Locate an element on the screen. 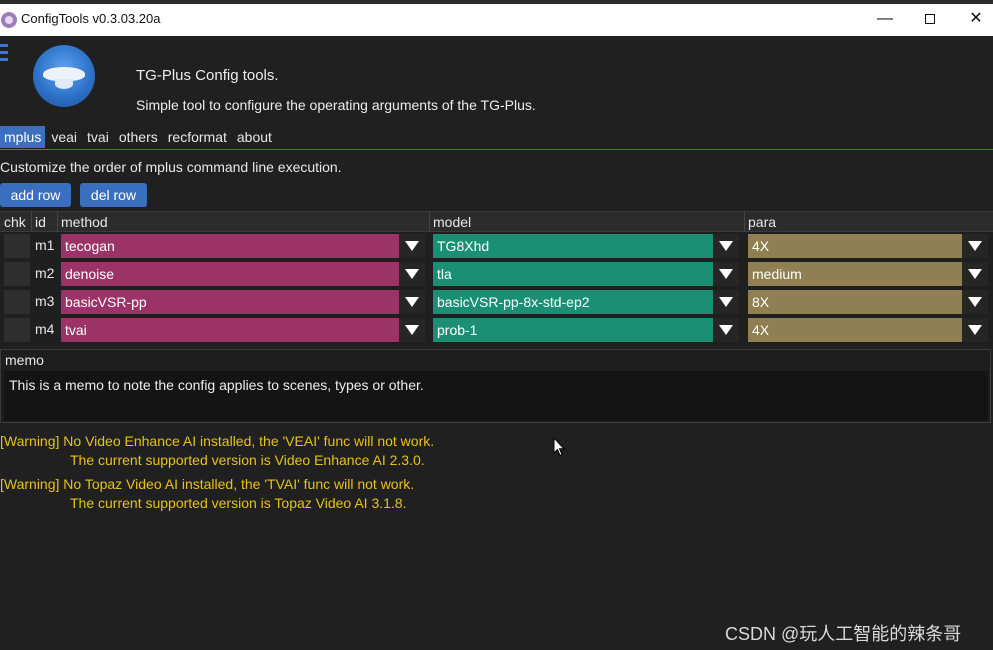  maximize-icon is located at coordinates (930, 18).